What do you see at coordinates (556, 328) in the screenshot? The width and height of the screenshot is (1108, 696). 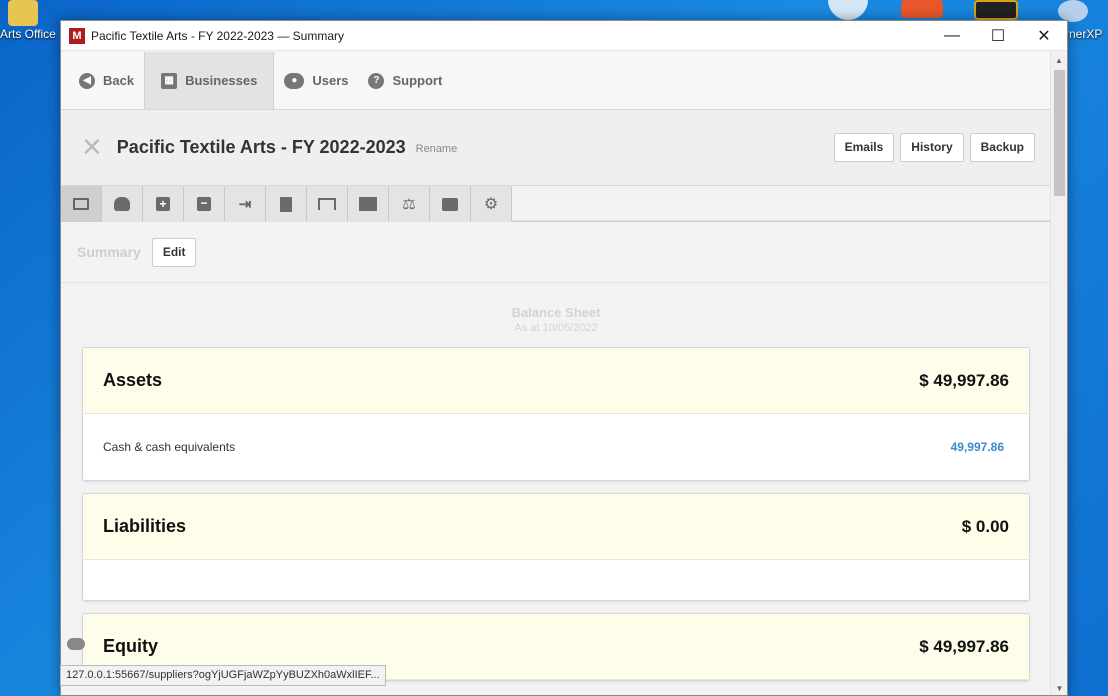 I see `report-date: As at 10/05/2022` at bounding box center [556, 328].